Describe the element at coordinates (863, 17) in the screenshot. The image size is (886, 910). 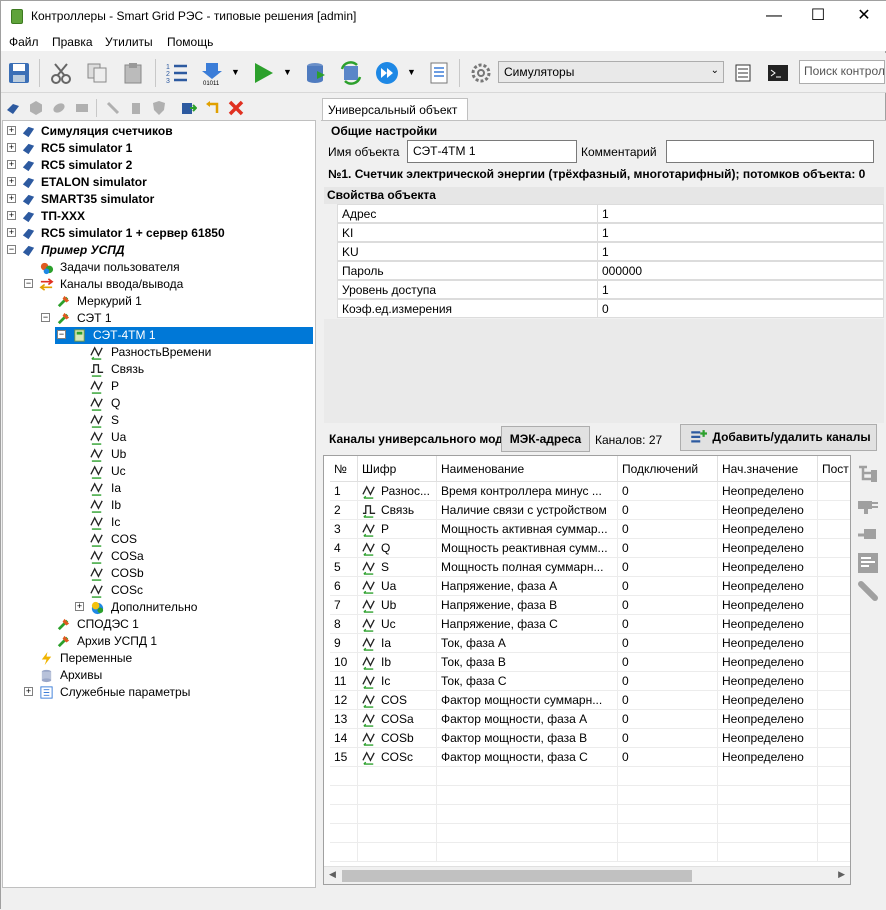
I see `close-window-button: ✕` at that location.